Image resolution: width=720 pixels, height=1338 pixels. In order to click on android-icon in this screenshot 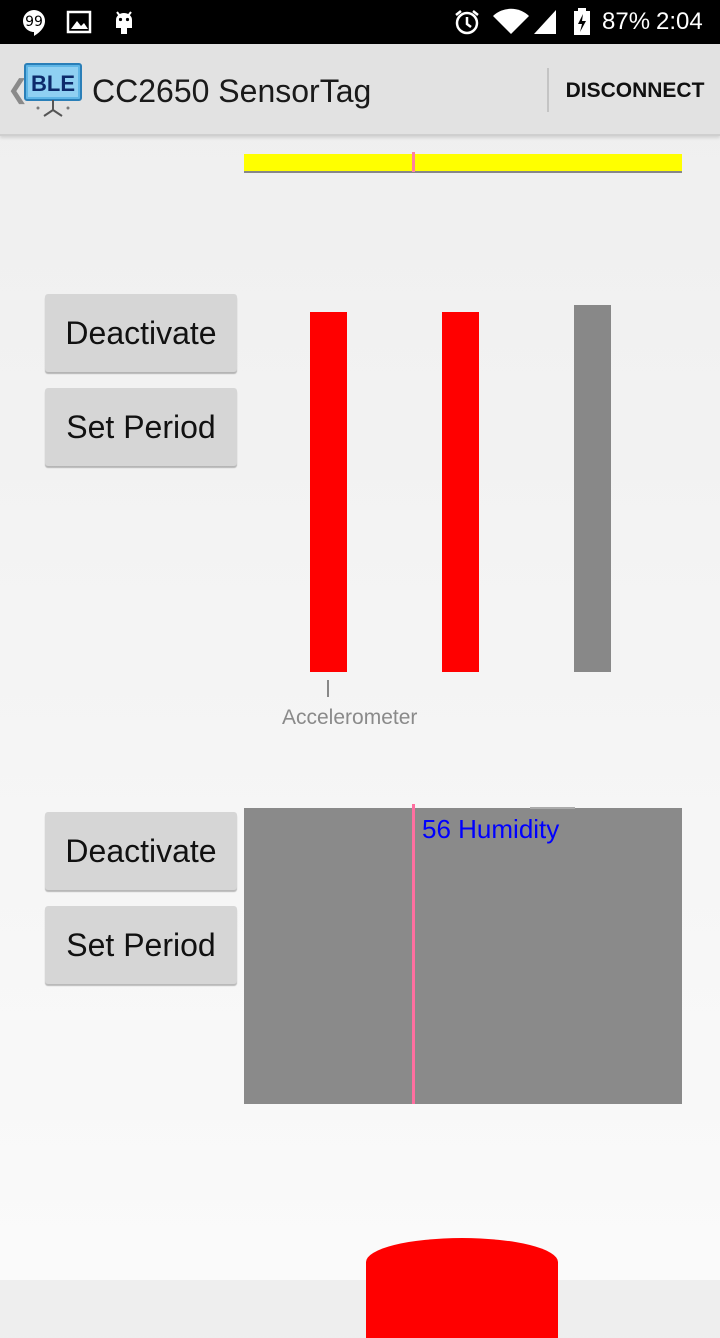, I will do `click(124, 22)`.